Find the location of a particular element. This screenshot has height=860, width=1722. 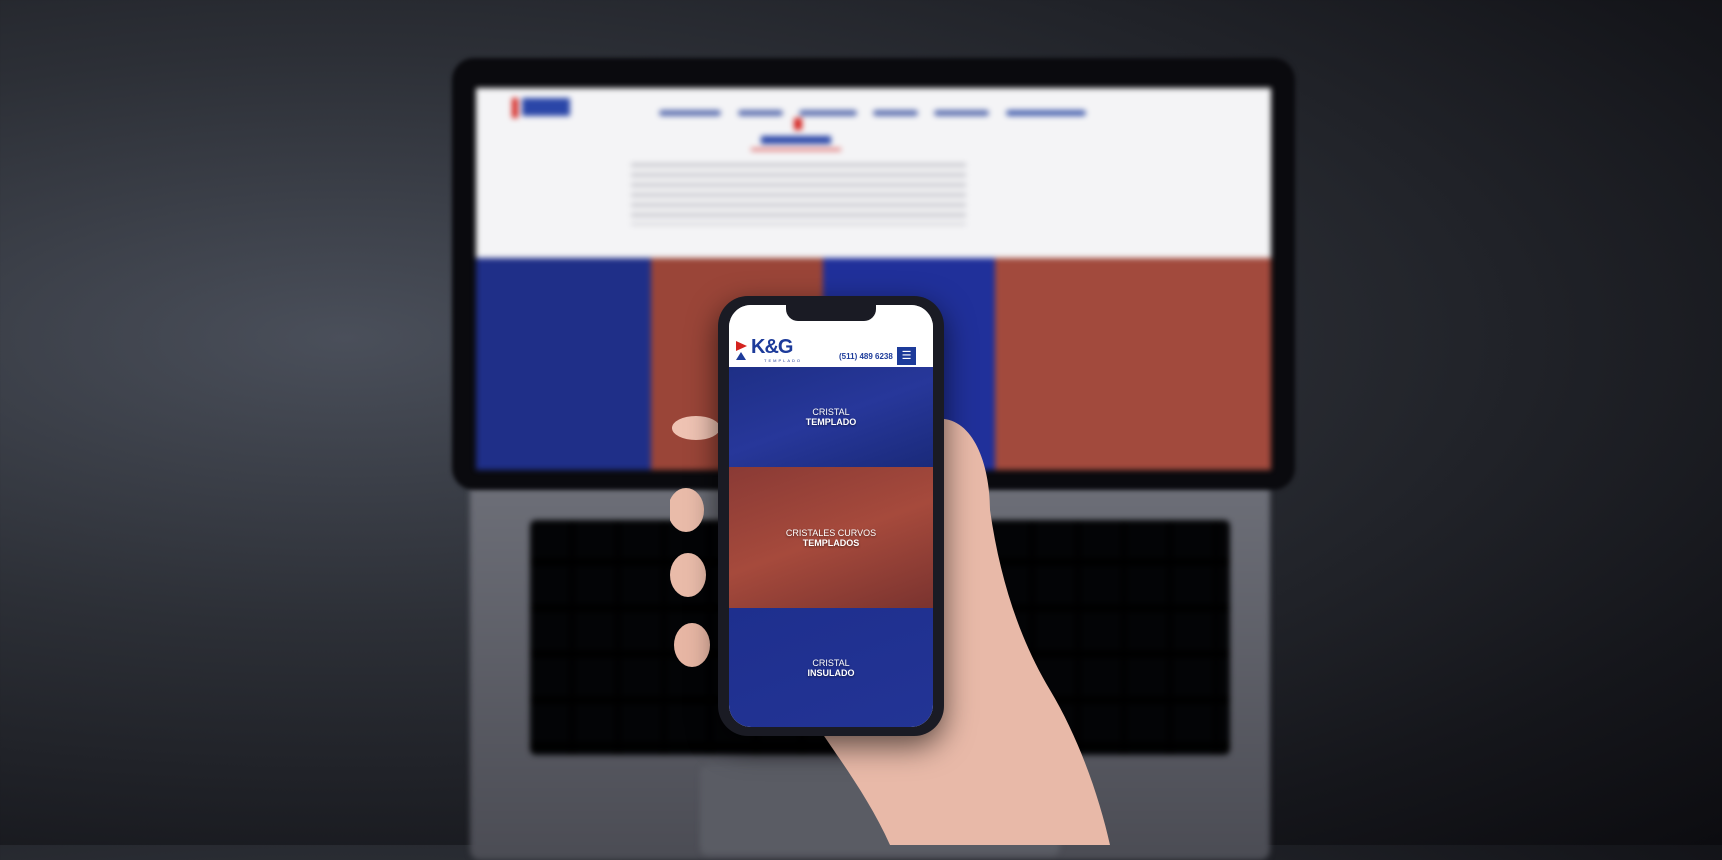

laptop-title-icon is located at coordinates (798, 124).